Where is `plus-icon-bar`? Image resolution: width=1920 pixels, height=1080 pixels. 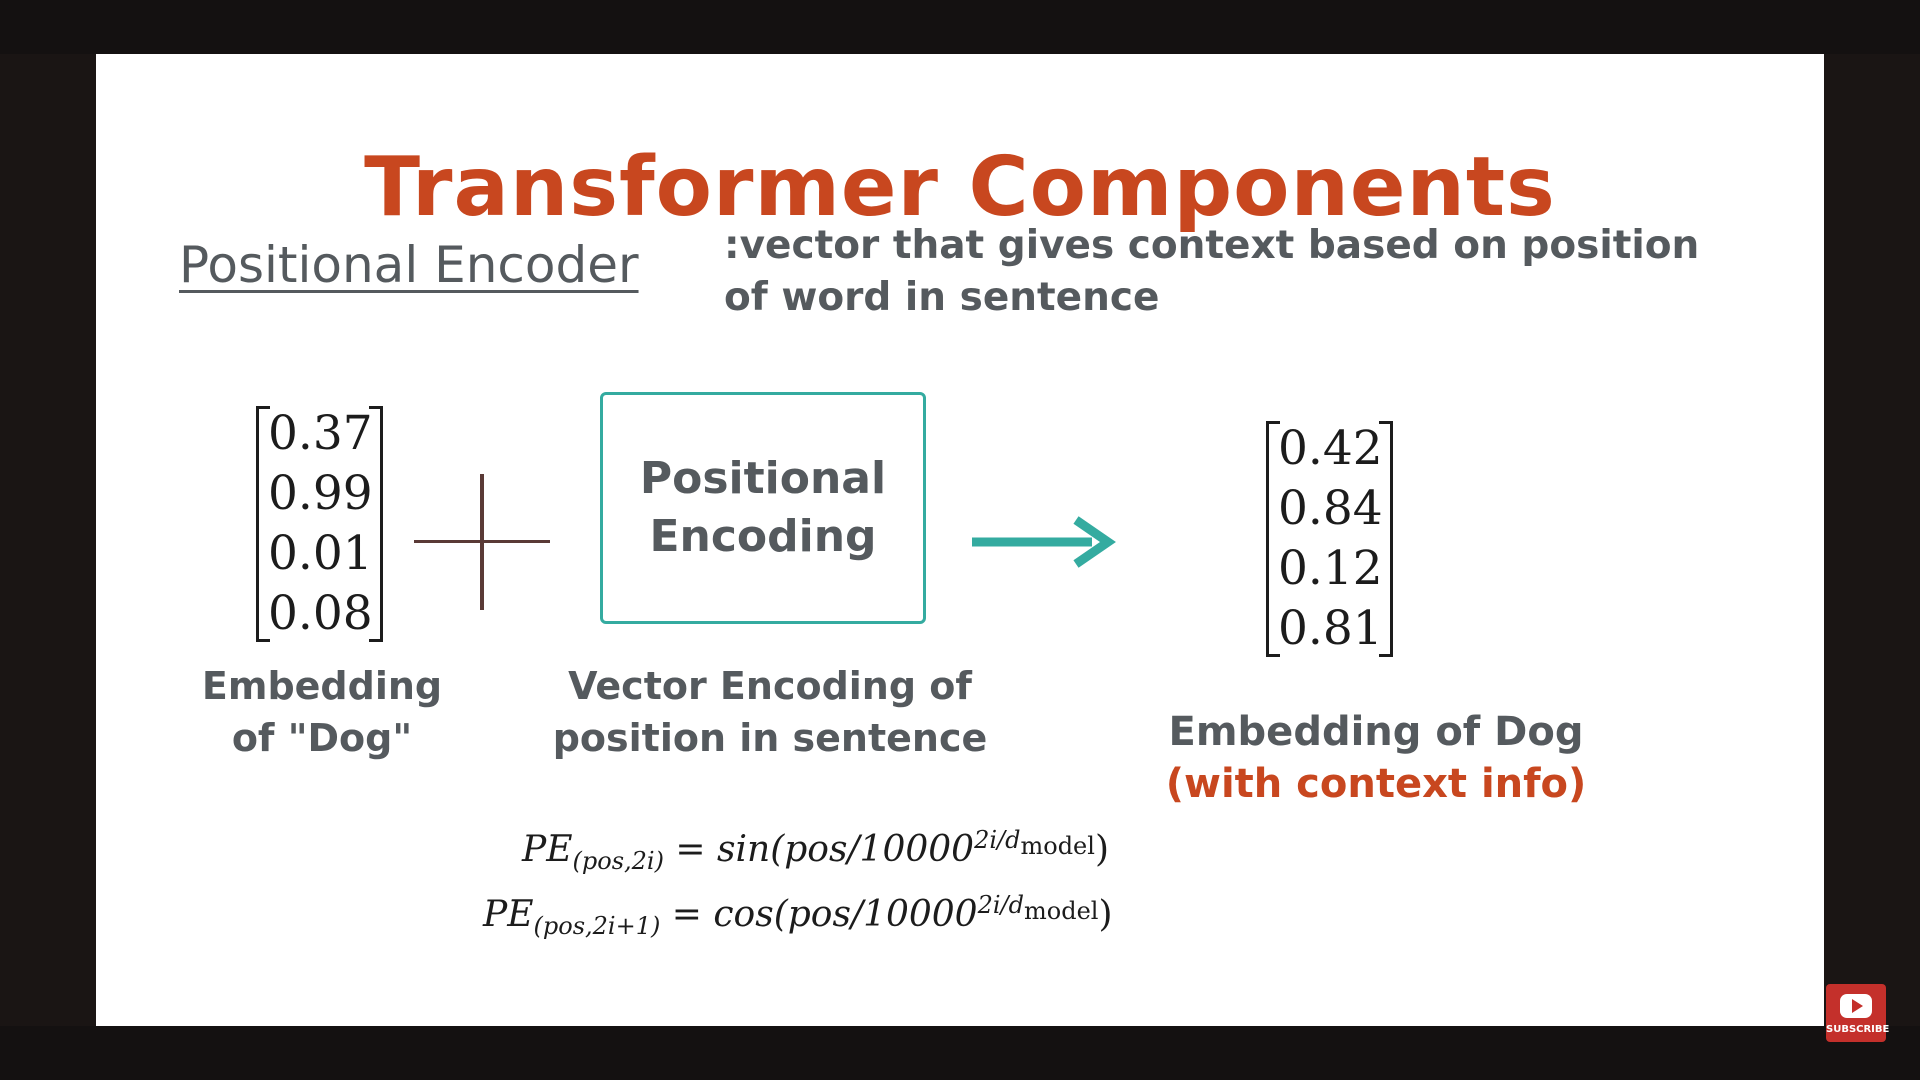
plus-icon-bar is located at coordinates (482, 541).